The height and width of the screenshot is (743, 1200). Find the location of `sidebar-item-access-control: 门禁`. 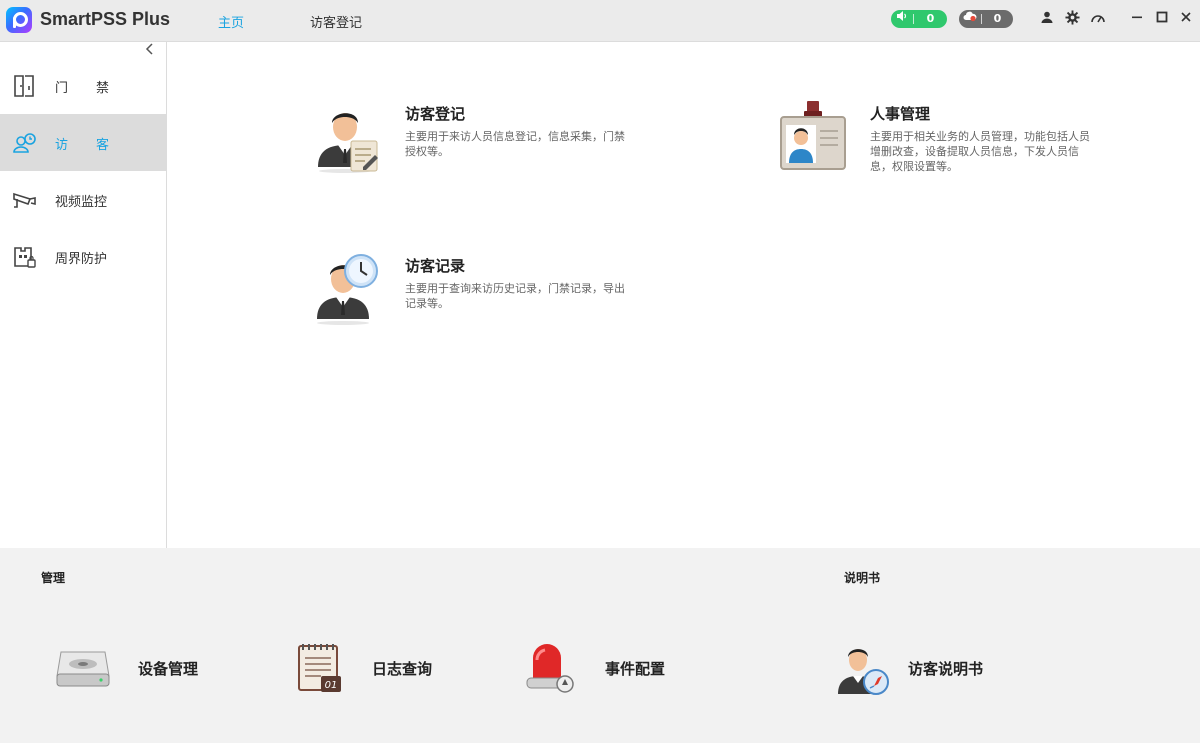

sidebar-item-access-control: 门禁 is located at coordinates (83, 85).